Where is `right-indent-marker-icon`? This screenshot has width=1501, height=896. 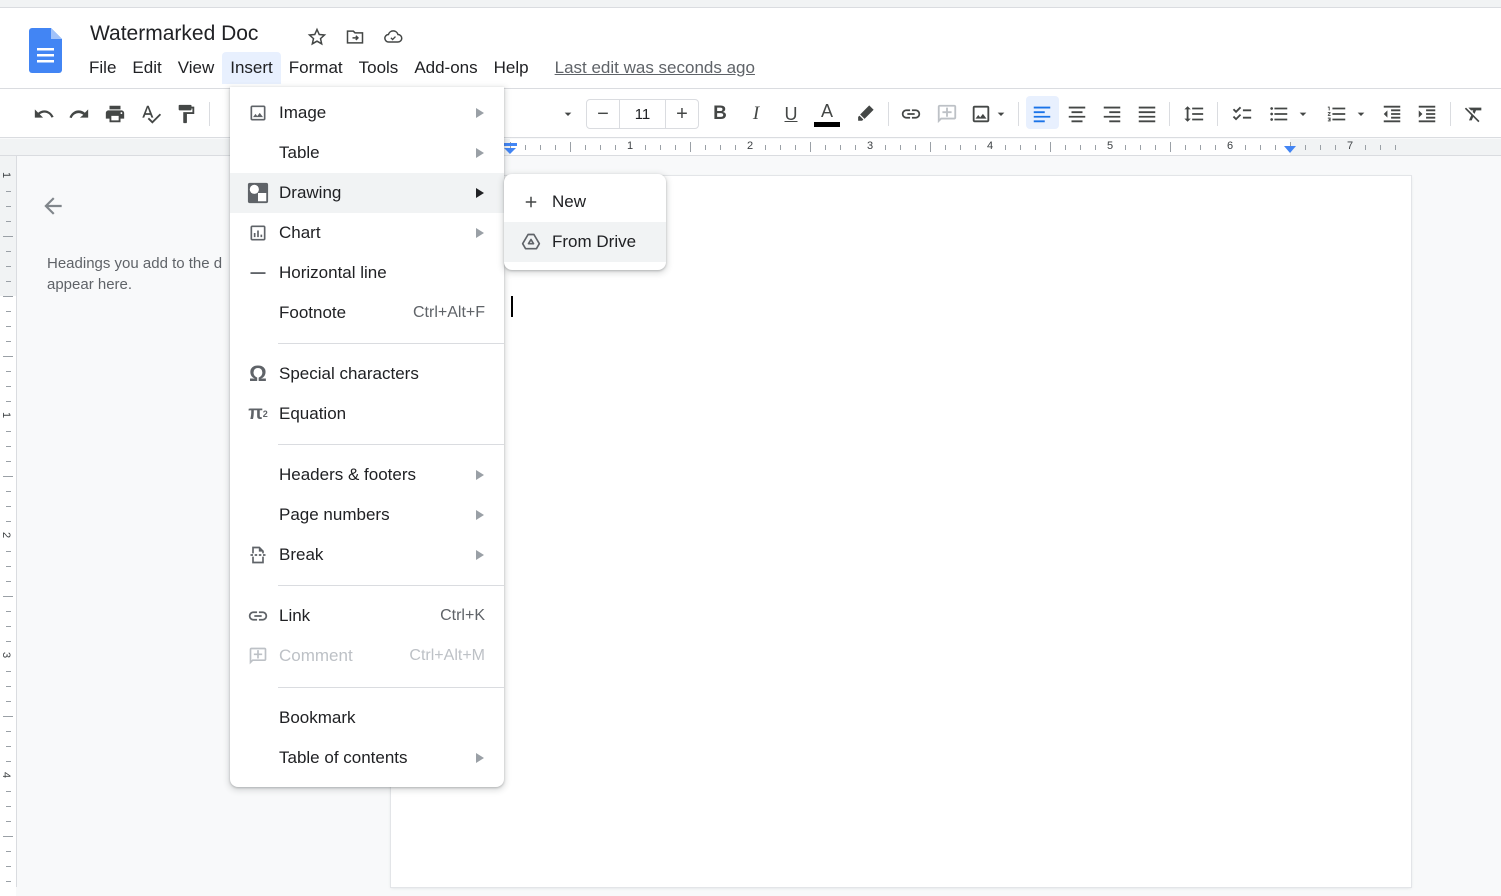 right-indent-marker-icon is located at coordinates (1290, 149).